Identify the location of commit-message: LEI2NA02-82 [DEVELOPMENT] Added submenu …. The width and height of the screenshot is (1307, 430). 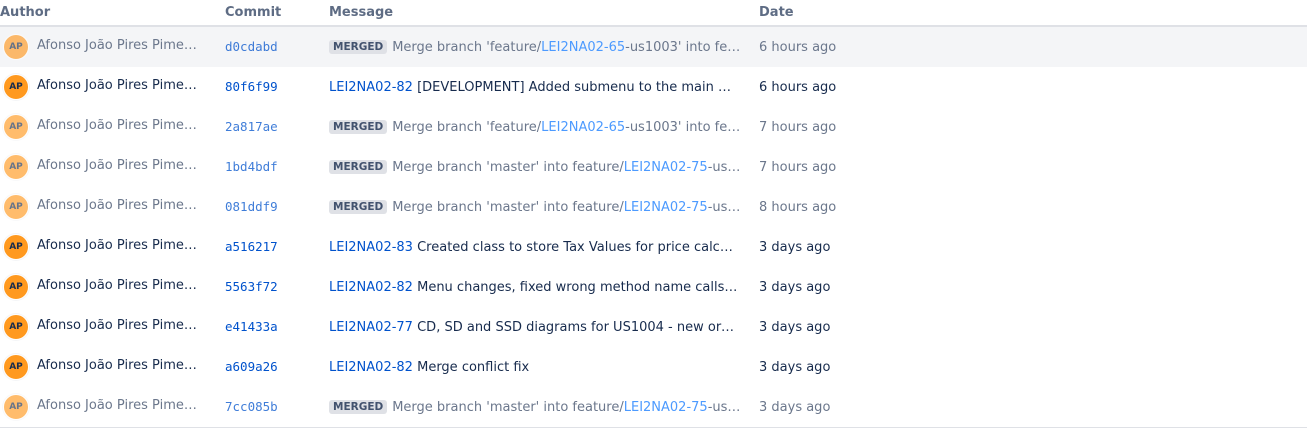
(535, 87).